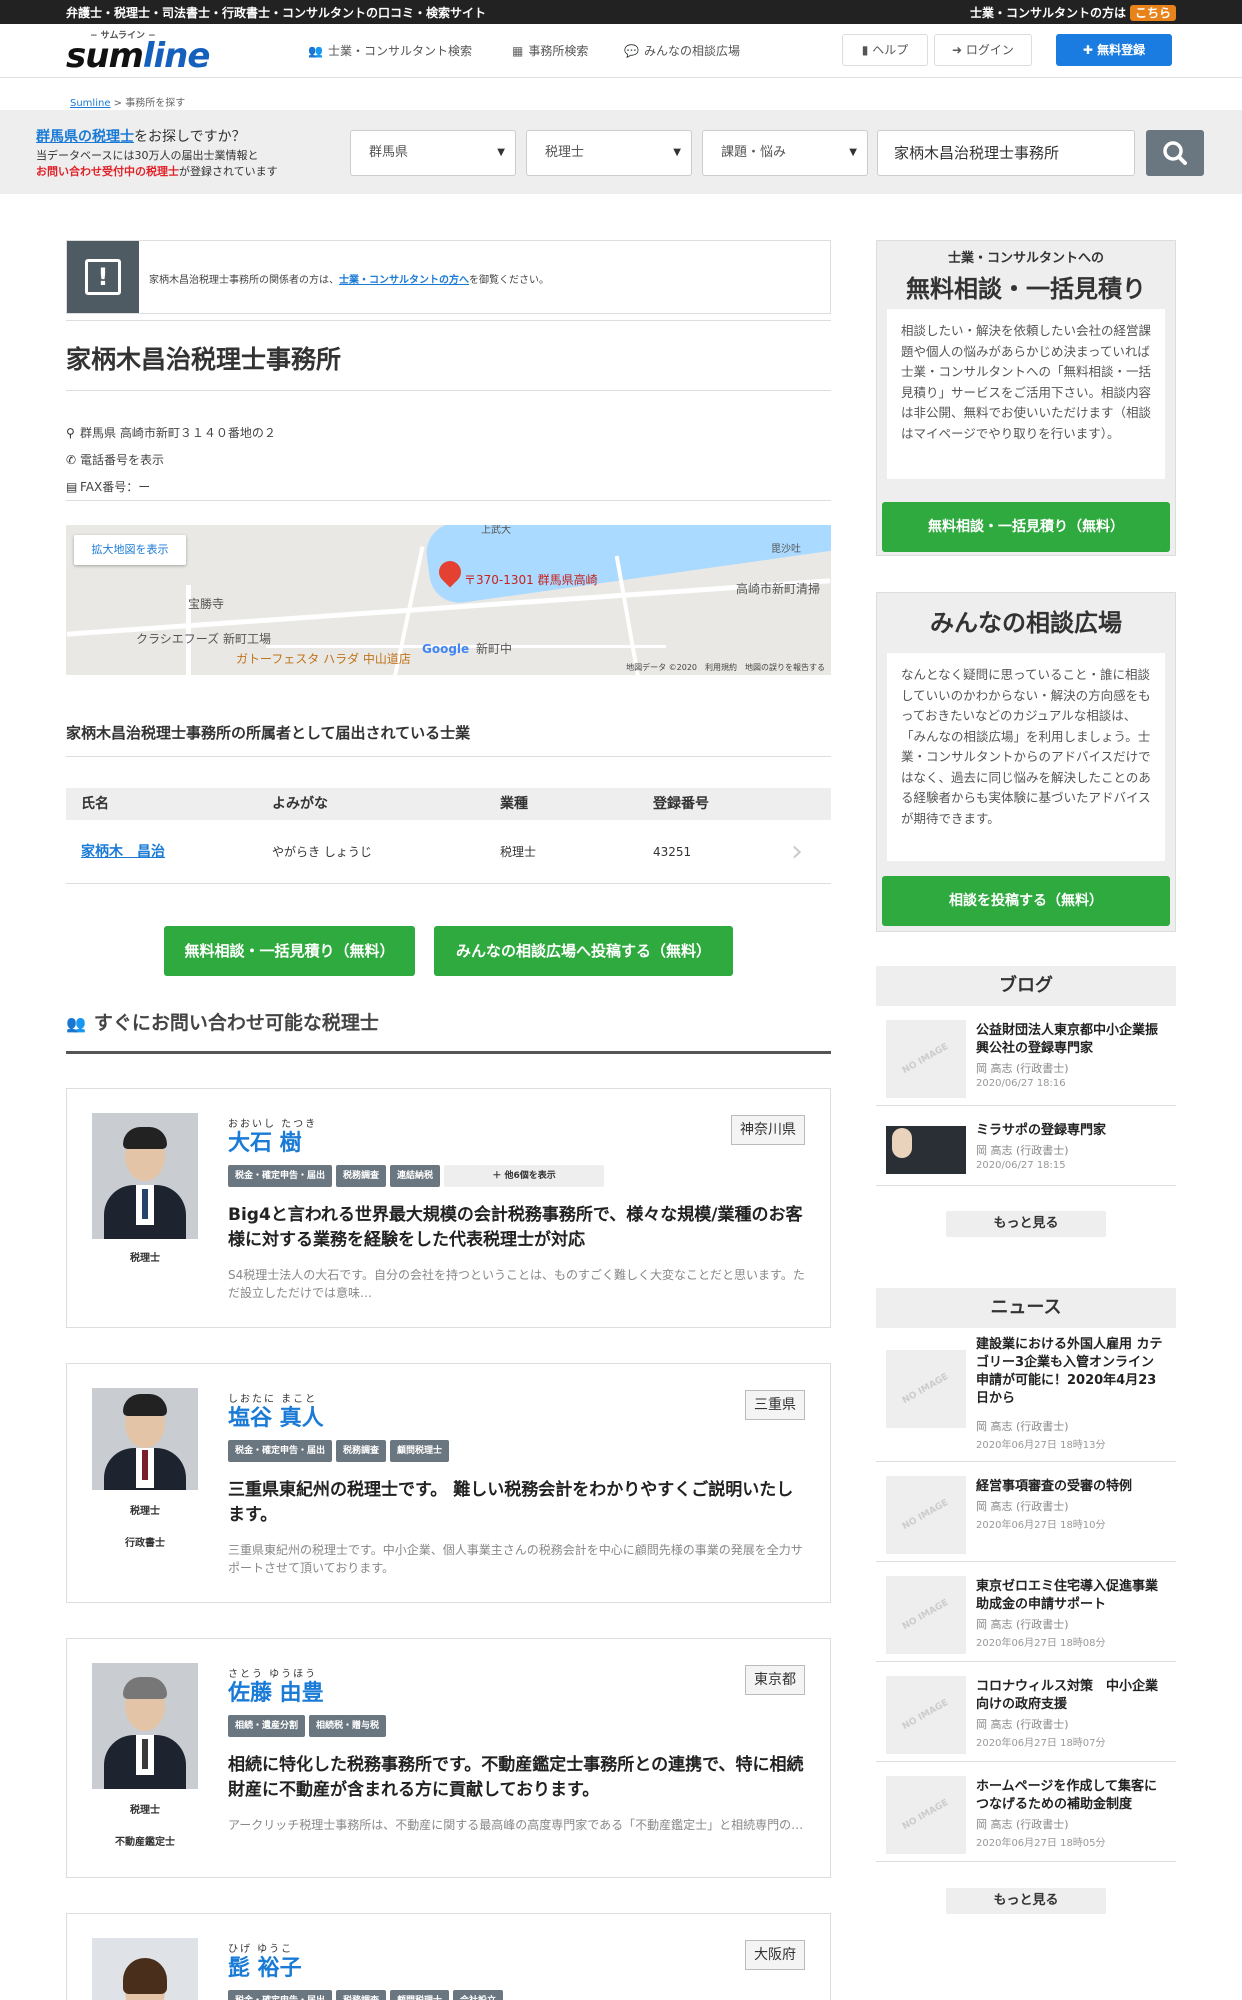 The image size is (1242, 2000). Describe the element at coordinates (433, 153) in the screenshot. I see `prefecture-select: 群馬県 ▼` at that location.